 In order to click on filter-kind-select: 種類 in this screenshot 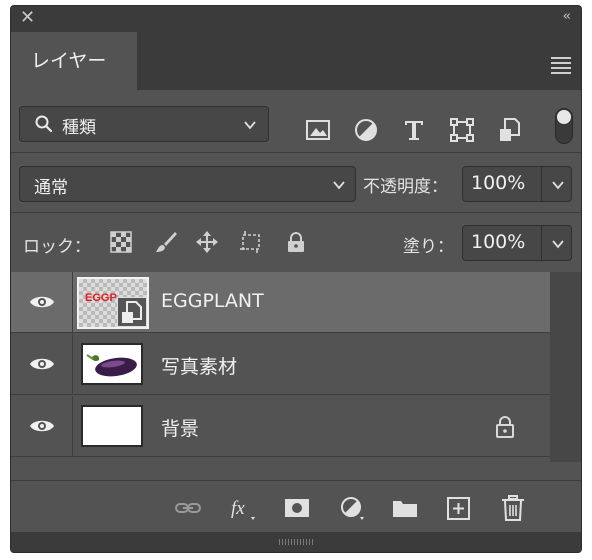, I will do `click(144, 124)`.